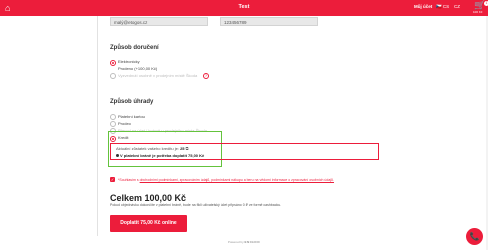 Image resolution: width=488 pixels, height=250 pixels. I want to click on flag-icon: 🇨🇿, so click(439, 6).